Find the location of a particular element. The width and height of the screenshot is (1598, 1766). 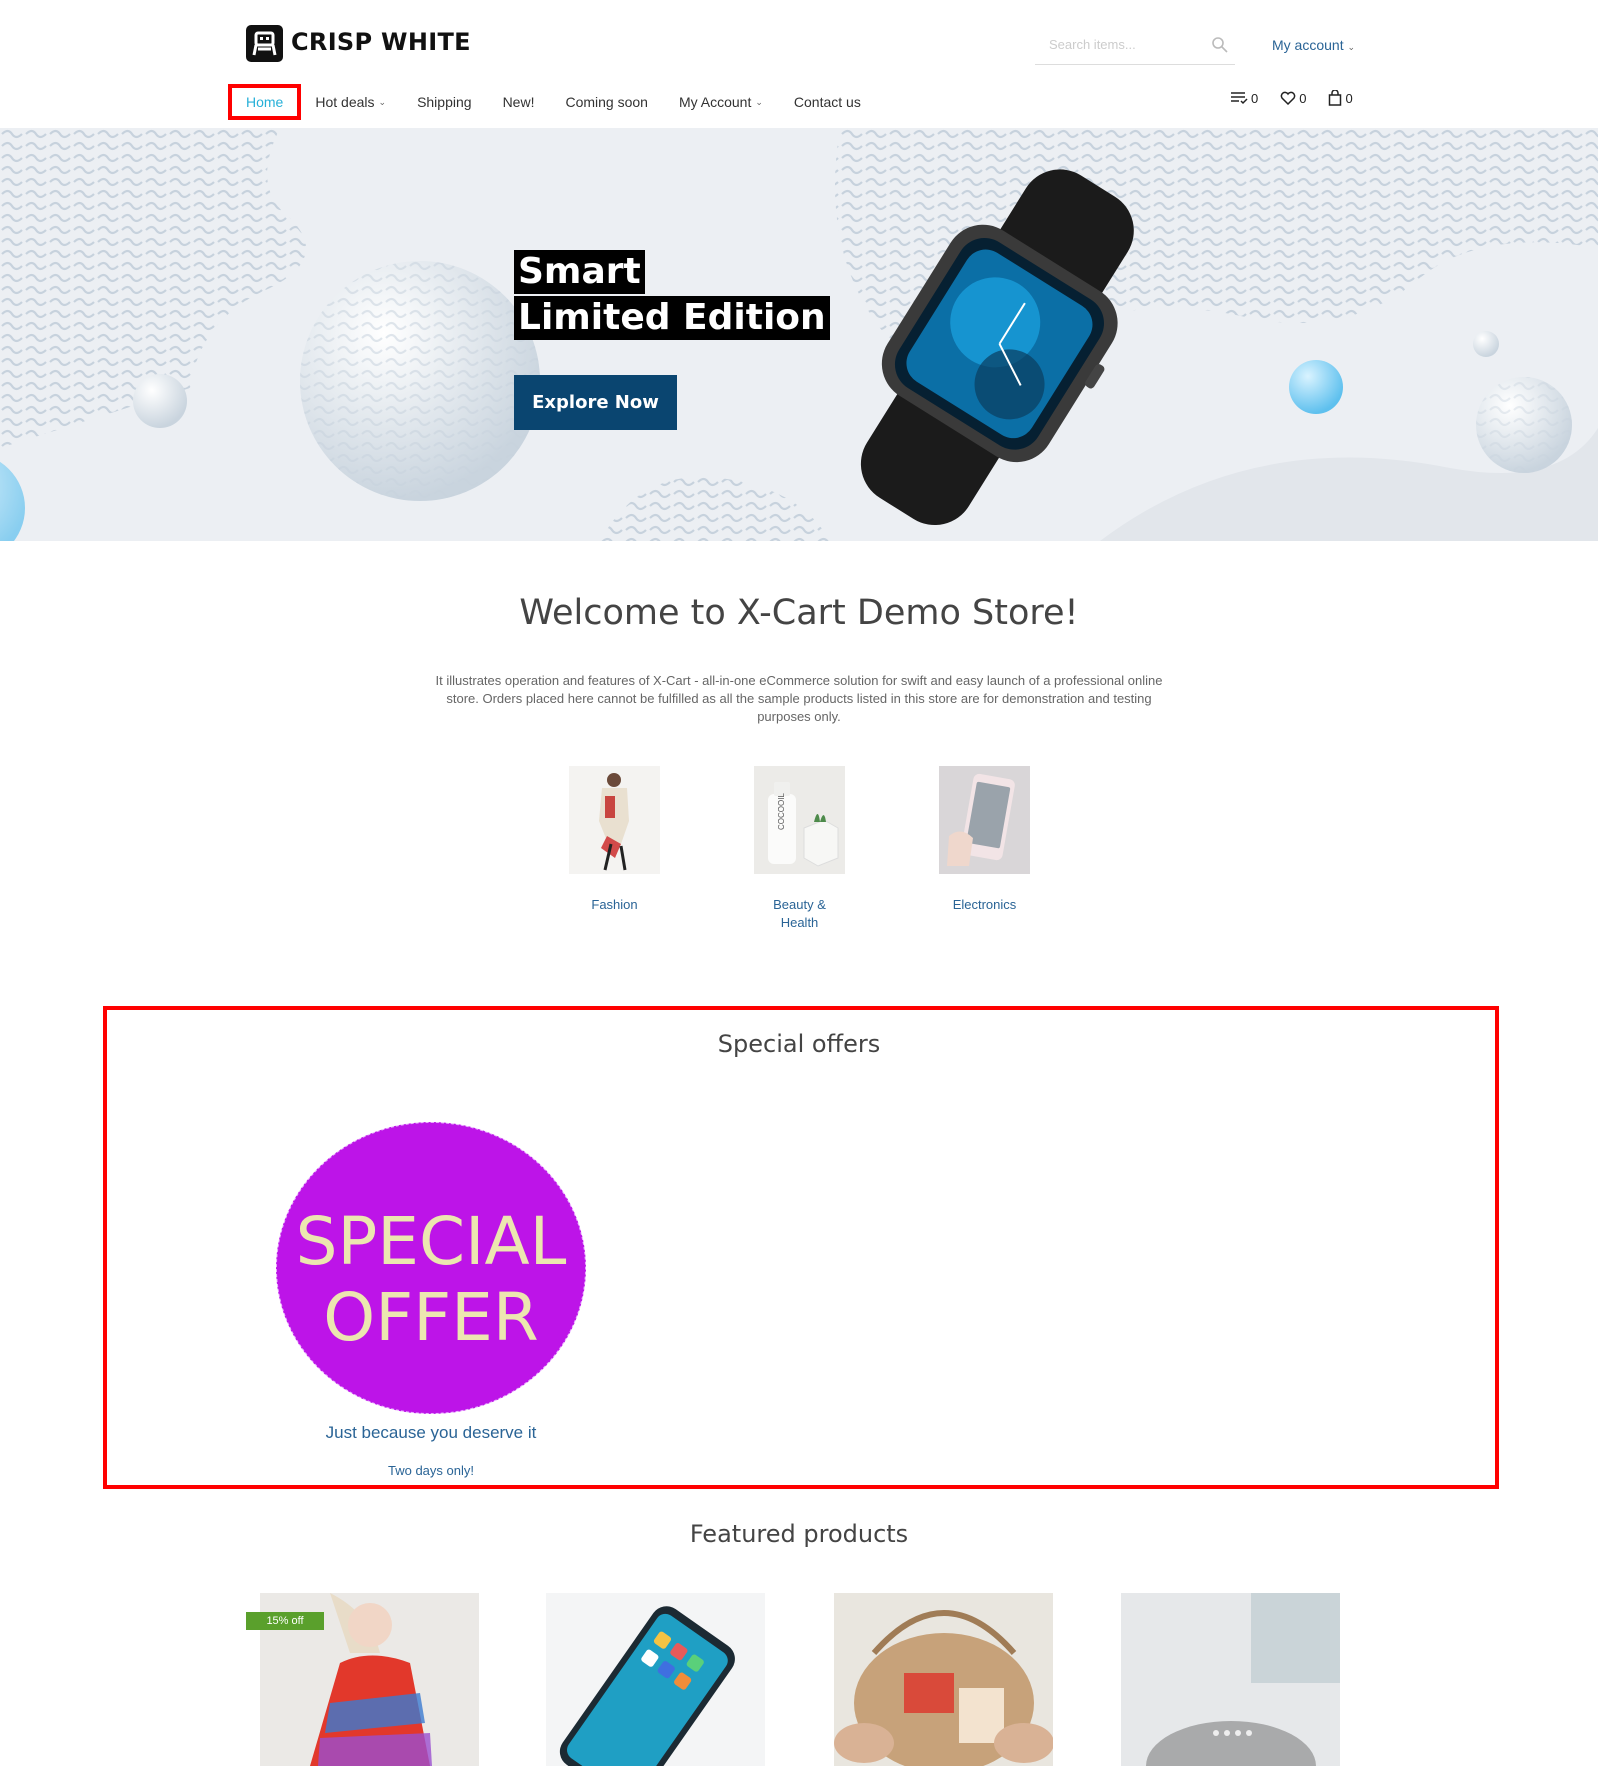

nav-hot-deals: Hot deals ⌄ is located at coordinates (350, 102).